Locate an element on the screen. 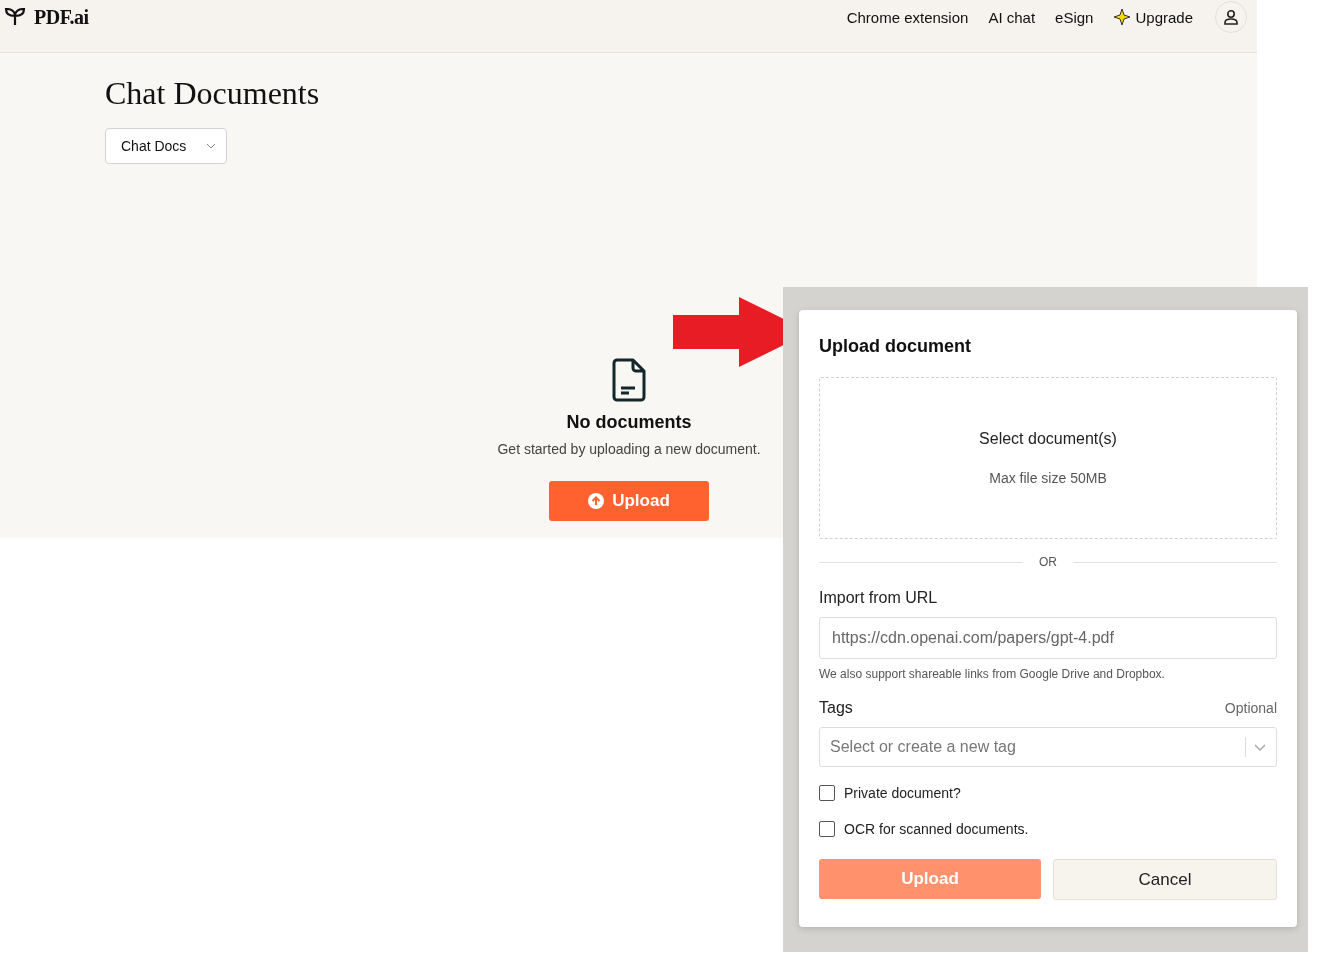 The image size is (1319, 967). empty-description: Get started by uploading a new document. is located at coordinates (629, 449).